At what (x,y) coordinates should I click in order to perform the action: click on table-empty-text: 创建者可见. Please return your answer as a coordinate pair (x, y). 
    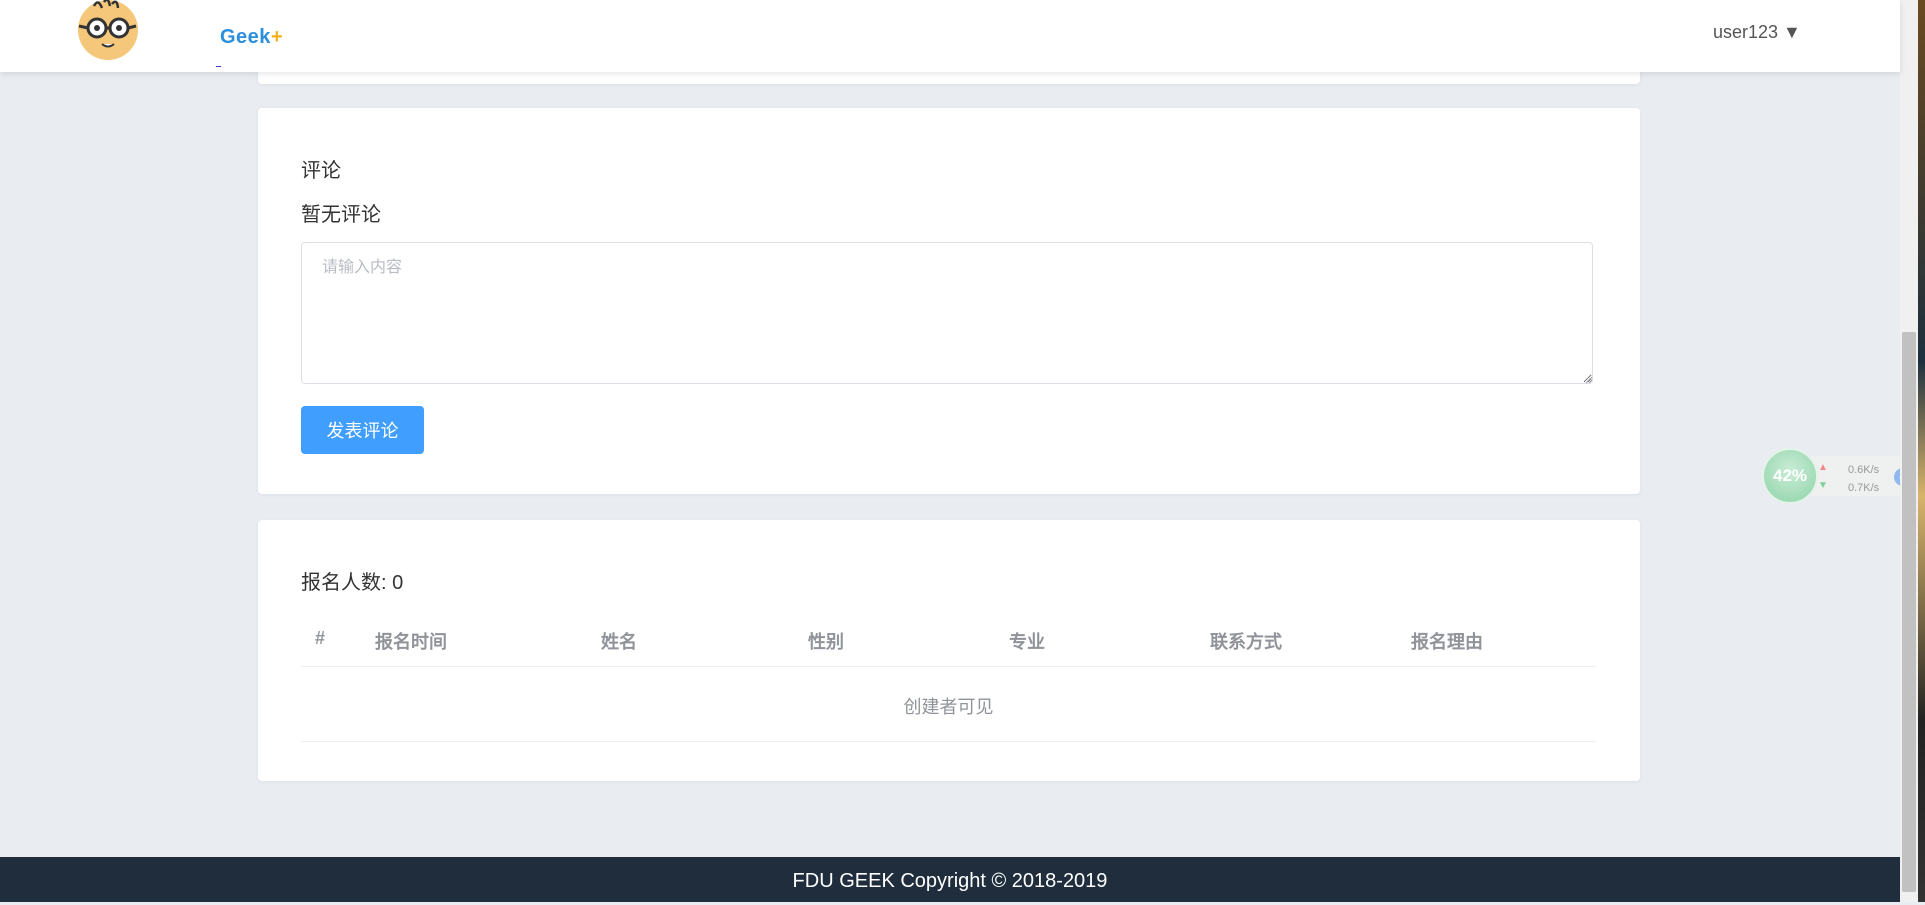
    Looking at the image, I should click on (948, 707).